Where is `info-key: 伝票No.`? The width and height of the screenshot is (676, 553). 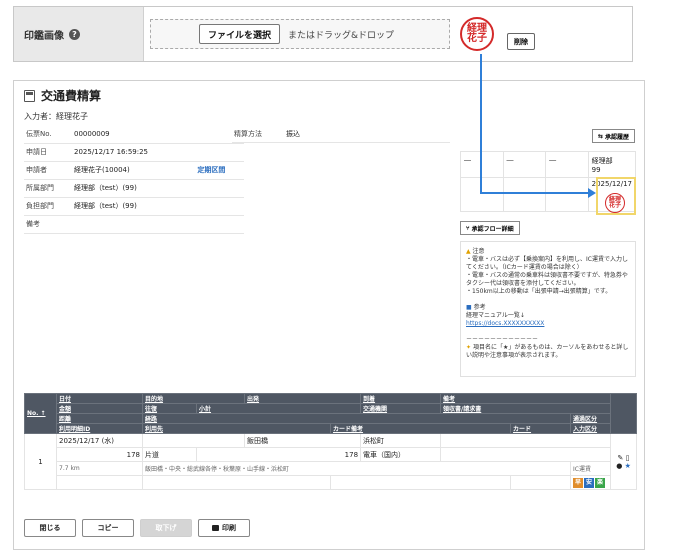 info-key: 伝票No. is located at coordinates (49, 134).